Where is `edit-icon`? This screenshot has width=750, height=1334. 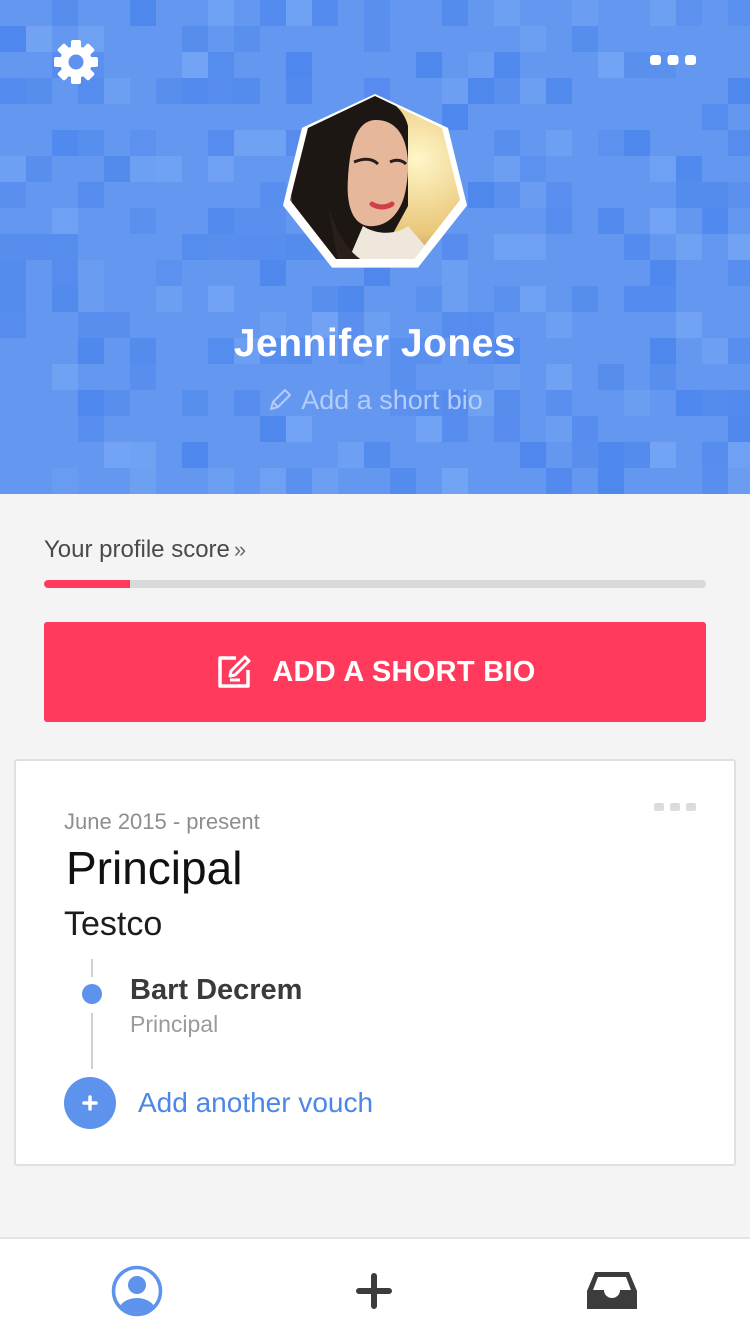 edit-icon is located at coordinates (234, 671).